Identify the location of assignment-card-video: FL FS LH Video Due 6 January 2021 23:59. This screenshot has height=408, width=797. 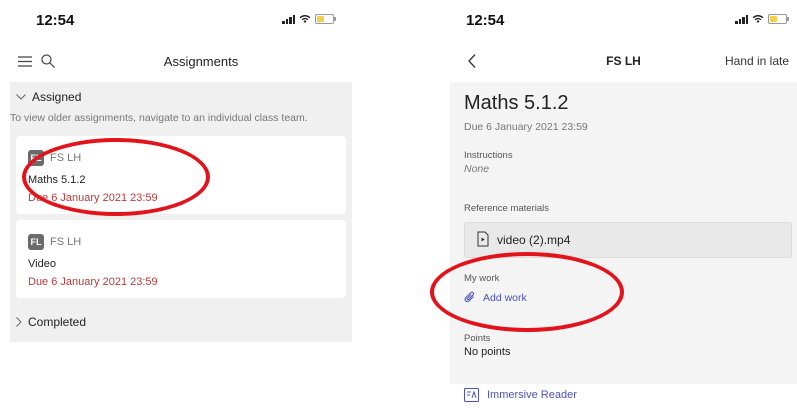
(181, 259).